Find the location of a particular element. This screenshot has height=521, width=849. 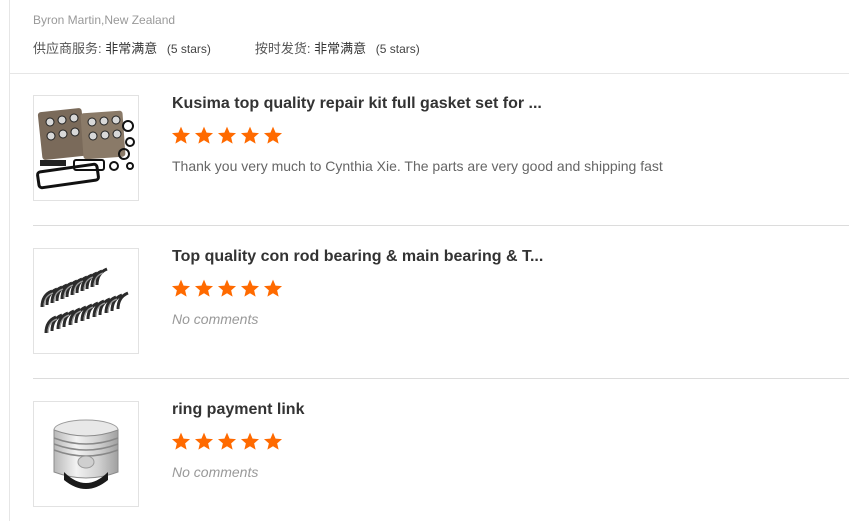

gasket-set-icon is located at coordinates (85, 149).